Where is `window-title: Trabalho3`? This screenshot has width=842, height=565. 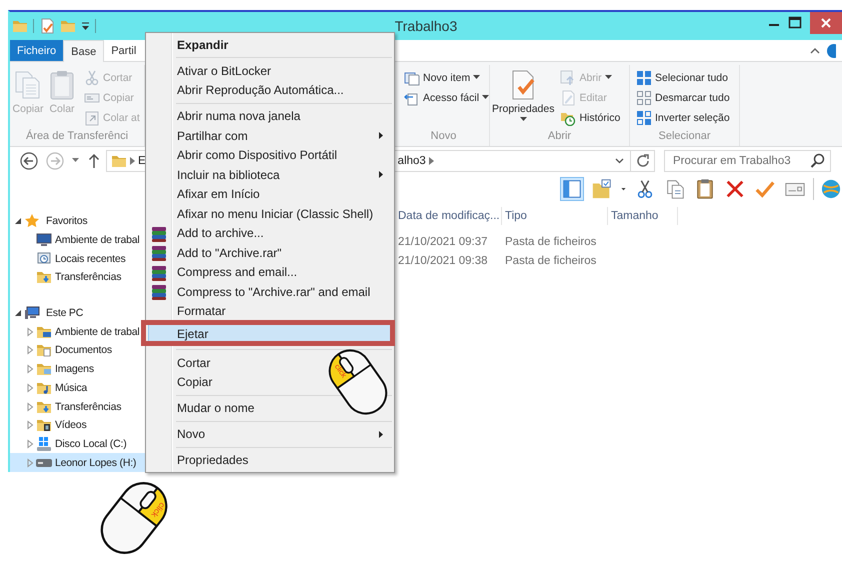
window-title: Trabalho3 is located at coordinates (426, 26).